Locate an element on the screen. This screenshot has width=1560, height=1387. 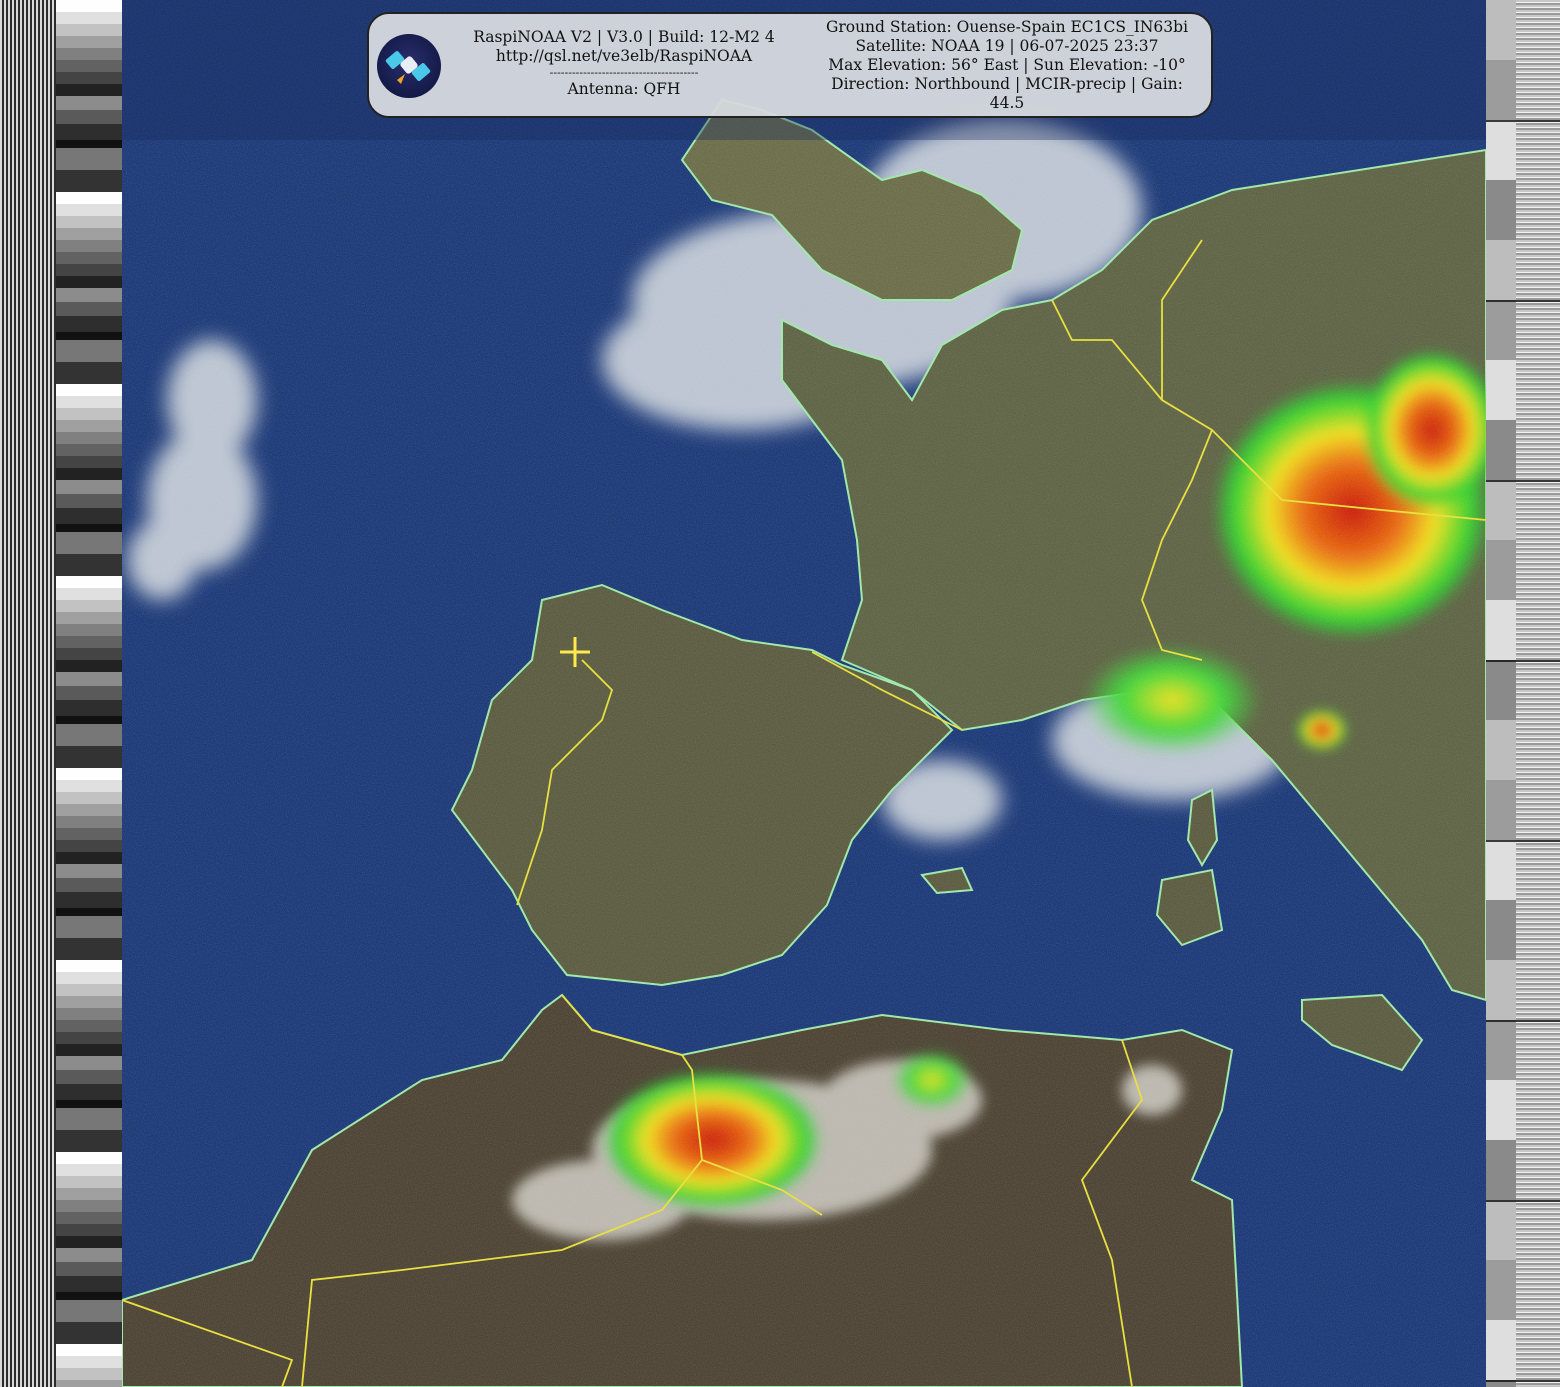
gain-value: 44.5 is located at coordinates (1007, 103).